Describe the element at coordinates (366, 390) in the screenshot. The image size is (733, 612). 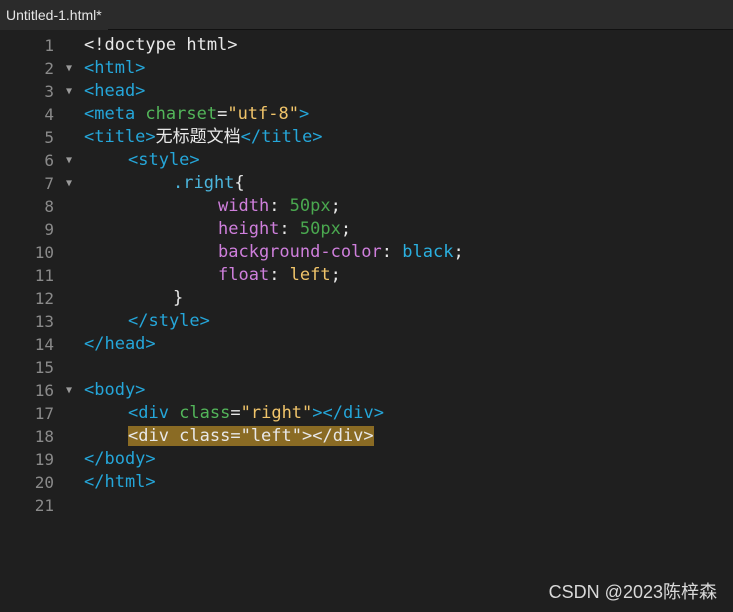
I see `code-line: 16 ▼ <body>` at that location.